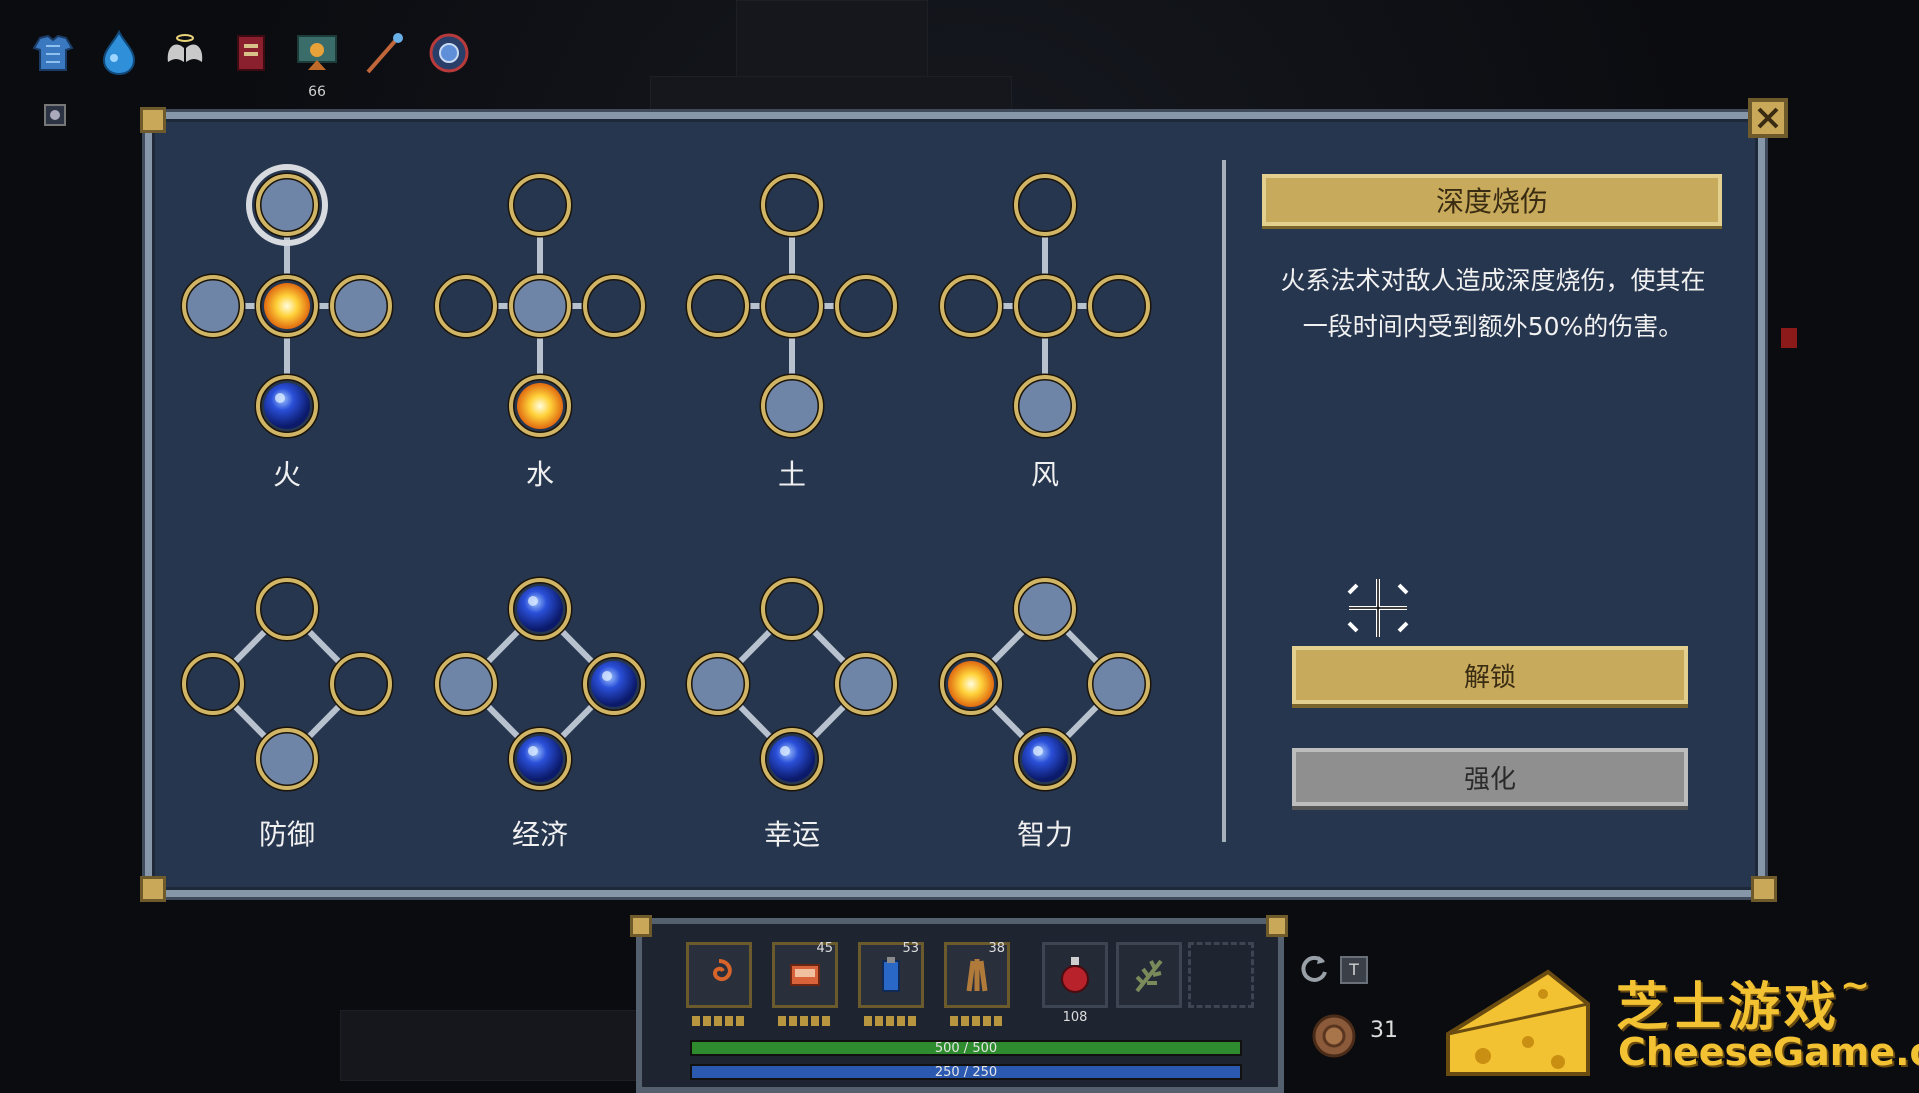 The width and height of the screenshot is (1919, 1093). What do you see at coordinates (491, 1045) in the screenshot?
I see `background-wall` at bounding box center [491, 1045].